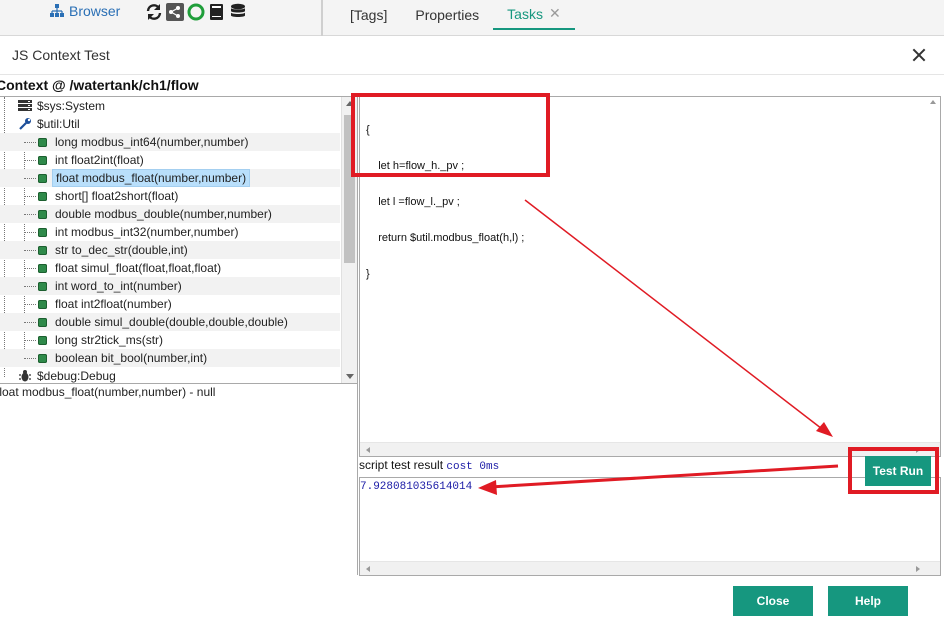  Describe the element at coordinates (472, 56) in the screenshot. I see `dialog-header: JS Context Test` at that location.